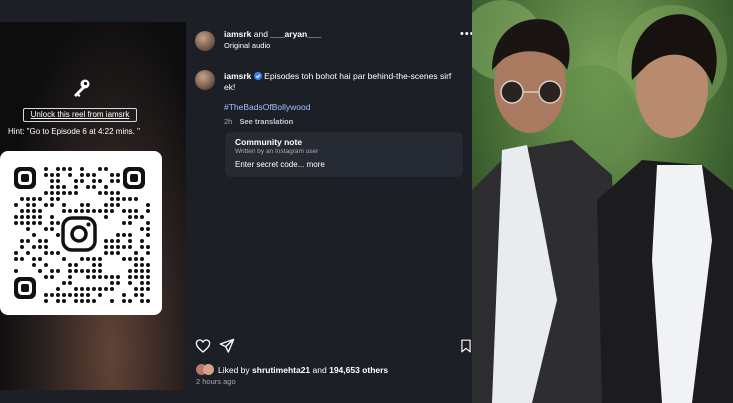 This screenshot has height=403, width=733. Describe the element at coordinates (230, 87) in the screenshot. I see `caption-text-continued: ek!` at that location.